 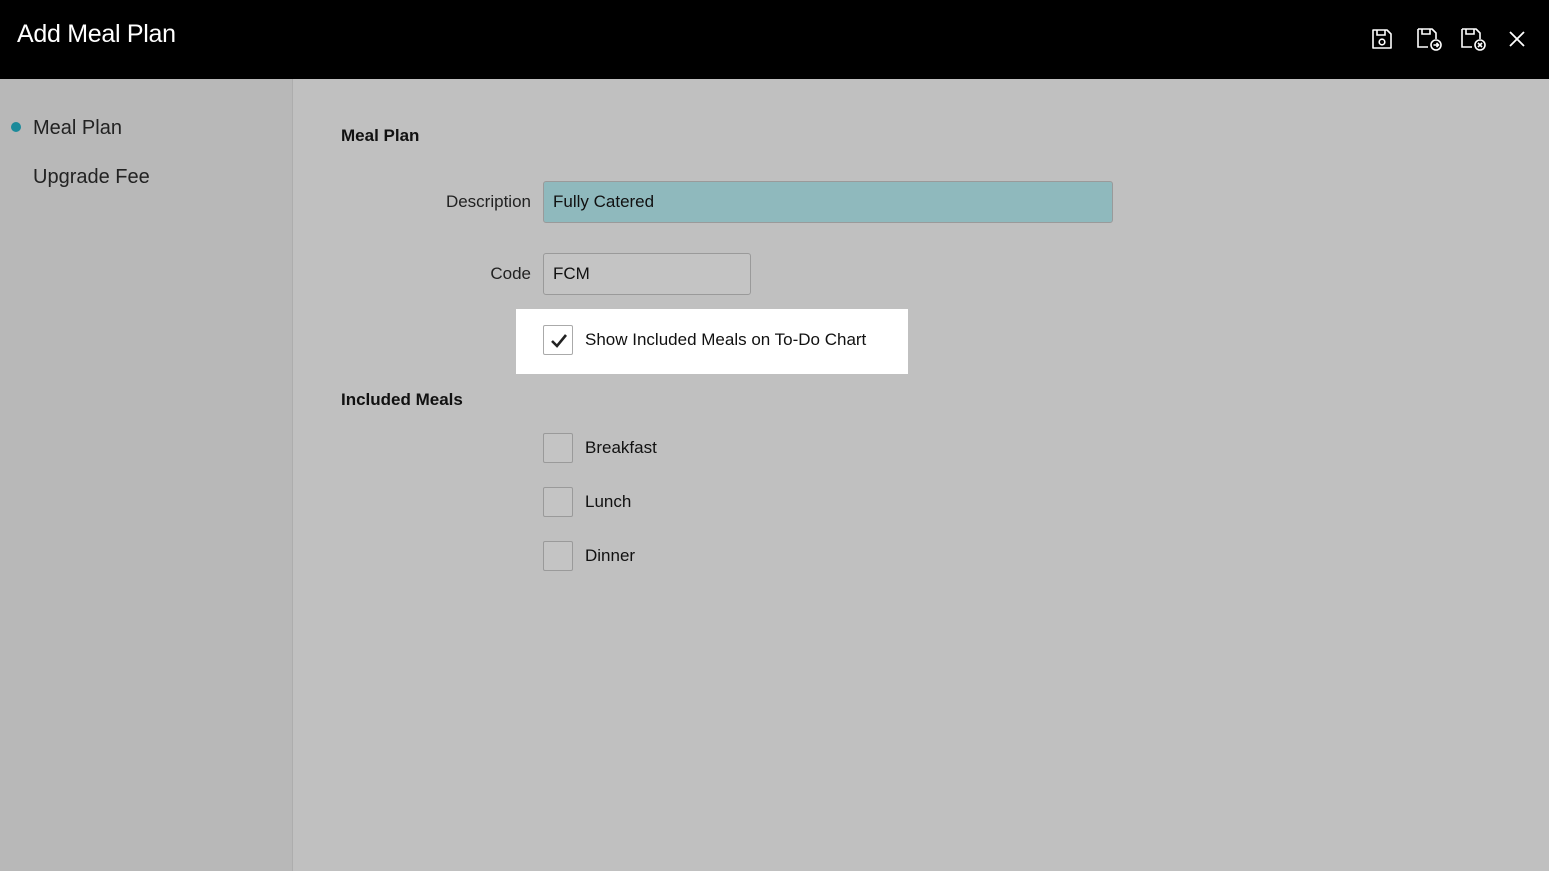 I want to click on description-label: Description, so click(x=488, y=201).